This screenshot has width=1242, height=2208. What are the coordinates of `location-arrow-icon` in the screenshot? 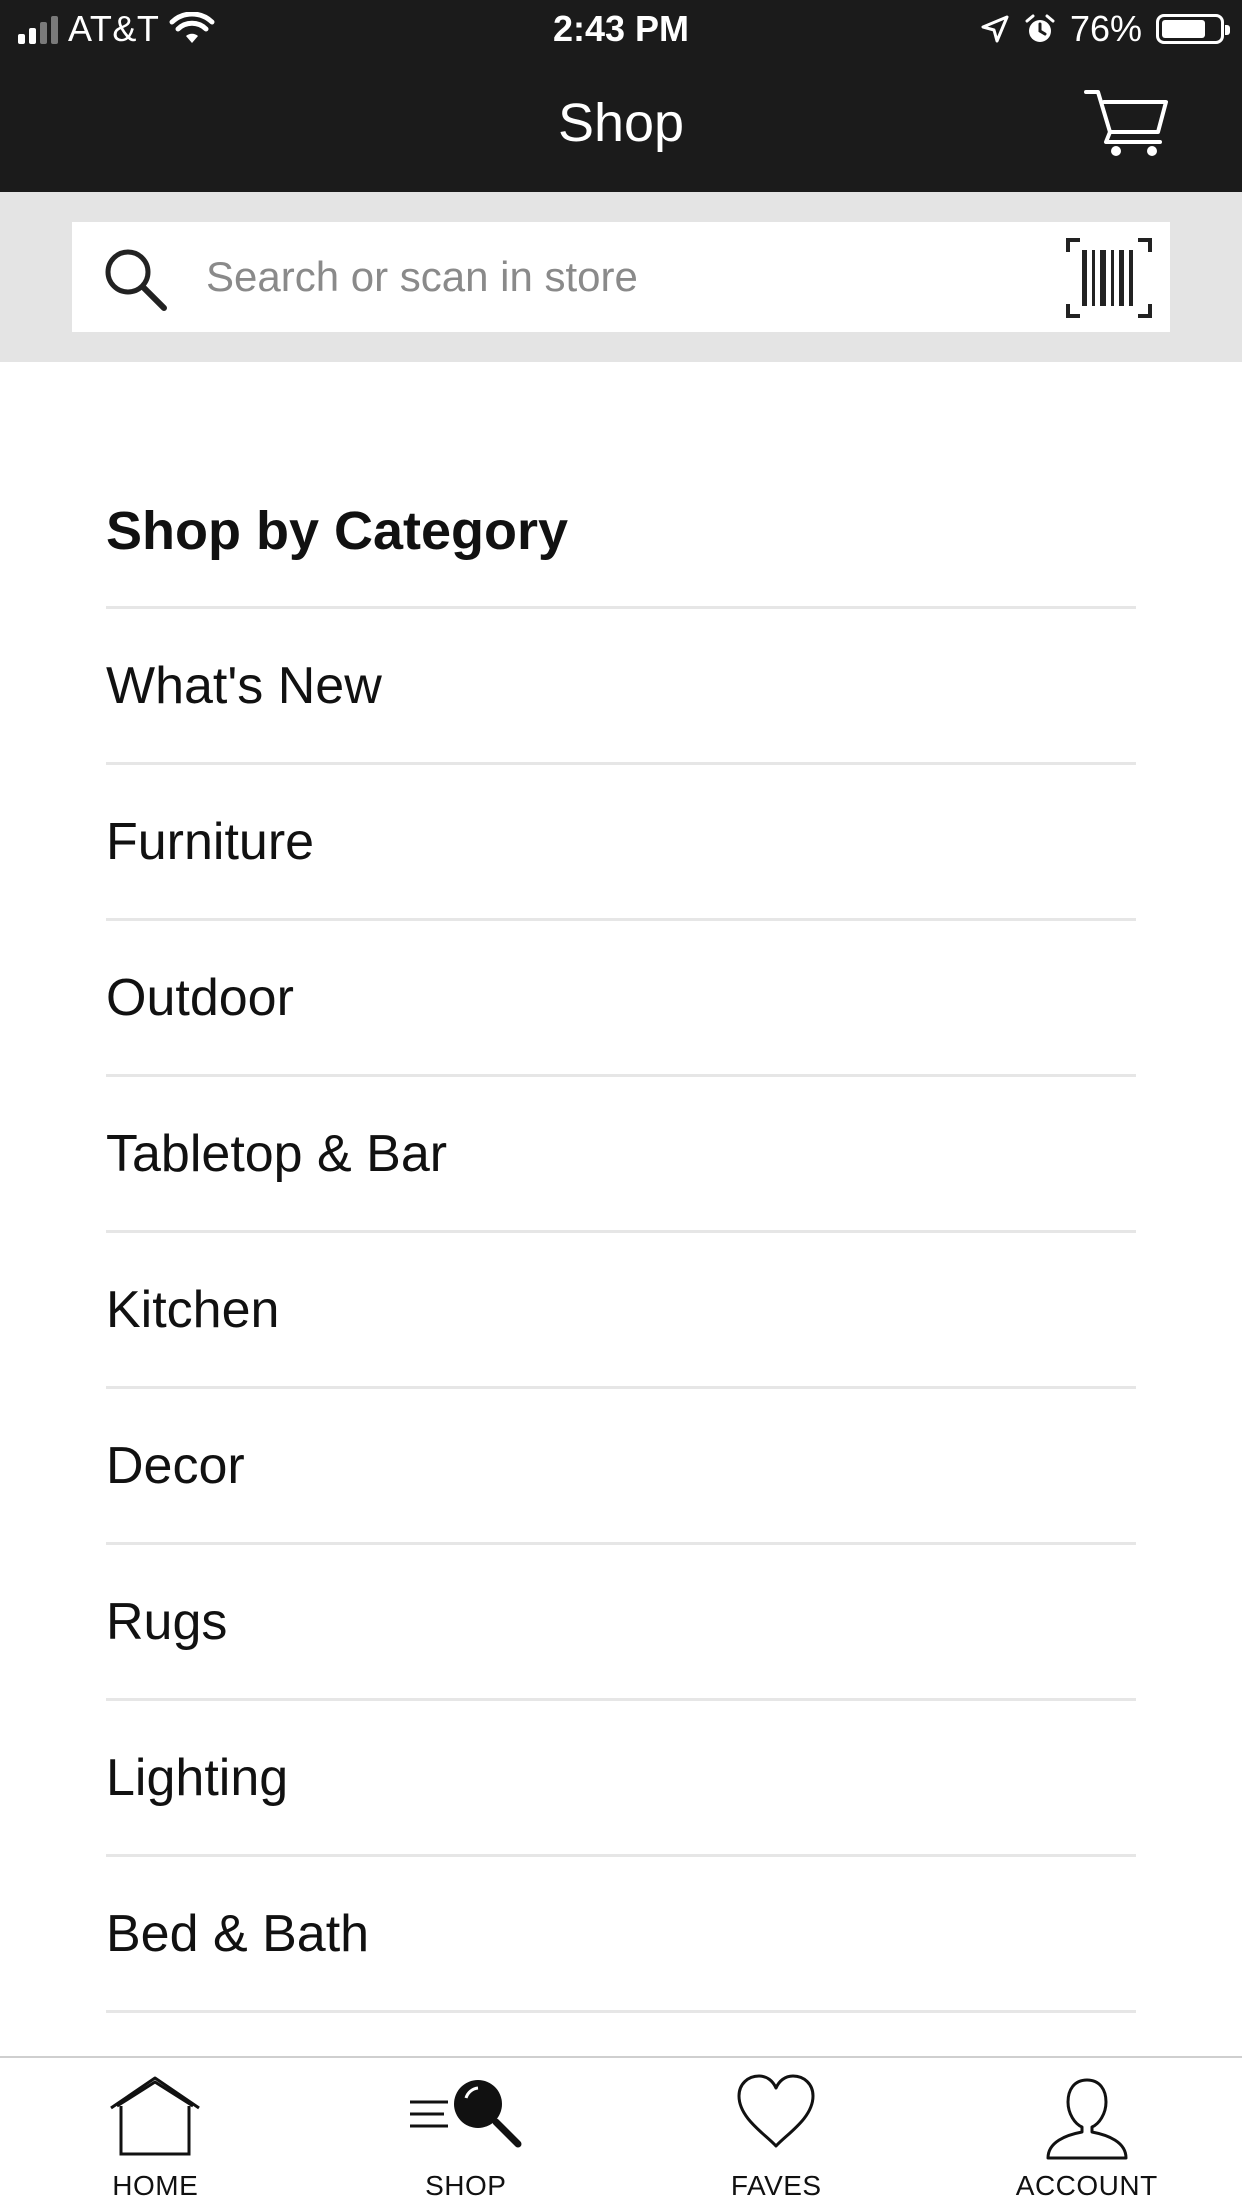 It's located at (995, 29).